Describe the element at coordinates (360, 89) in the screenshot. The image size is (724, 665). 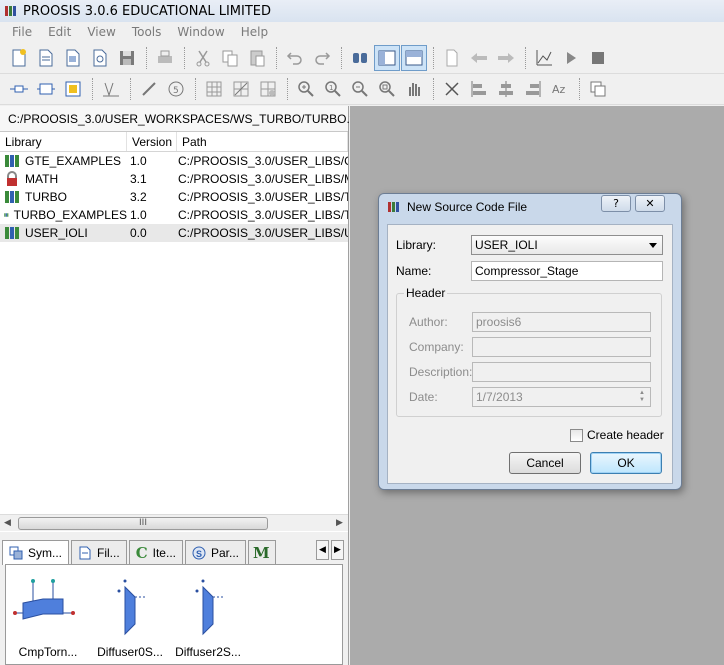
I see `zoom-out-icon` at that location.